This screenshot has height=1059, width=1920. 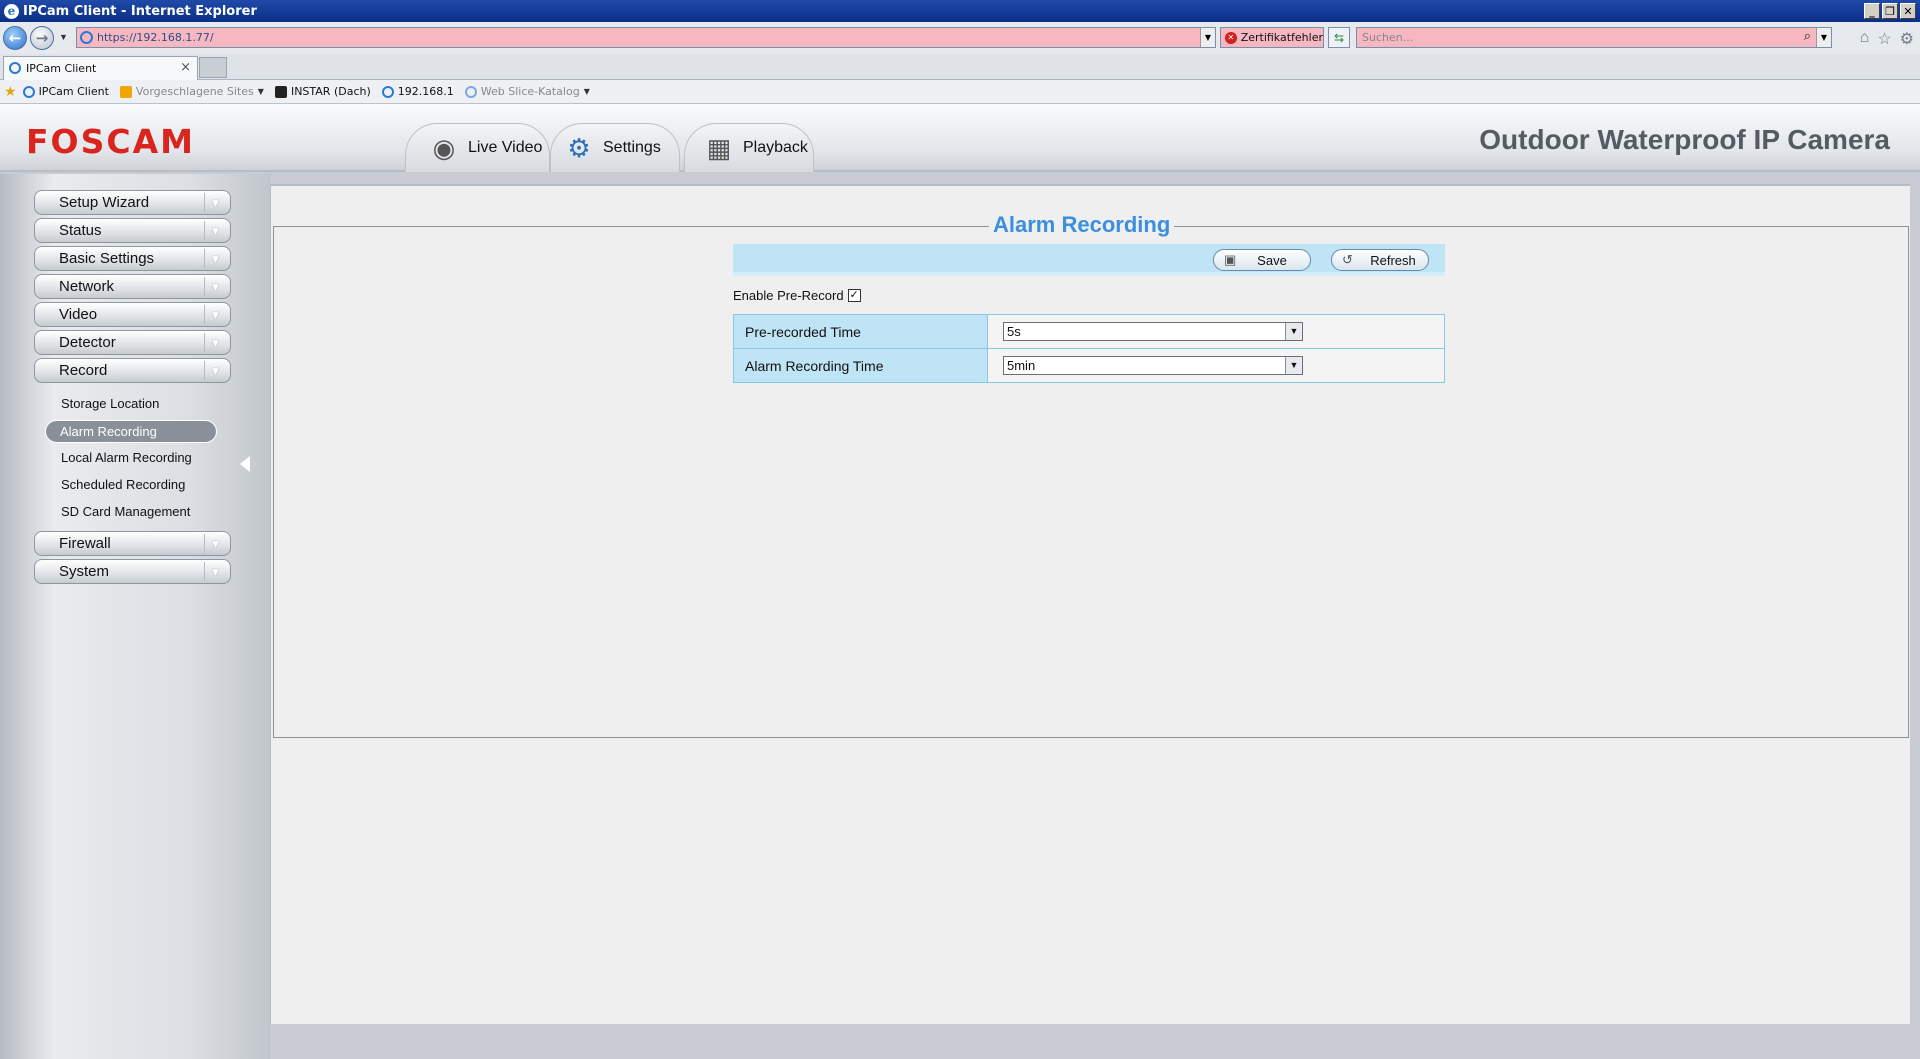 I want to click on home-icon: ⌂, so click(x=1865, y=39).